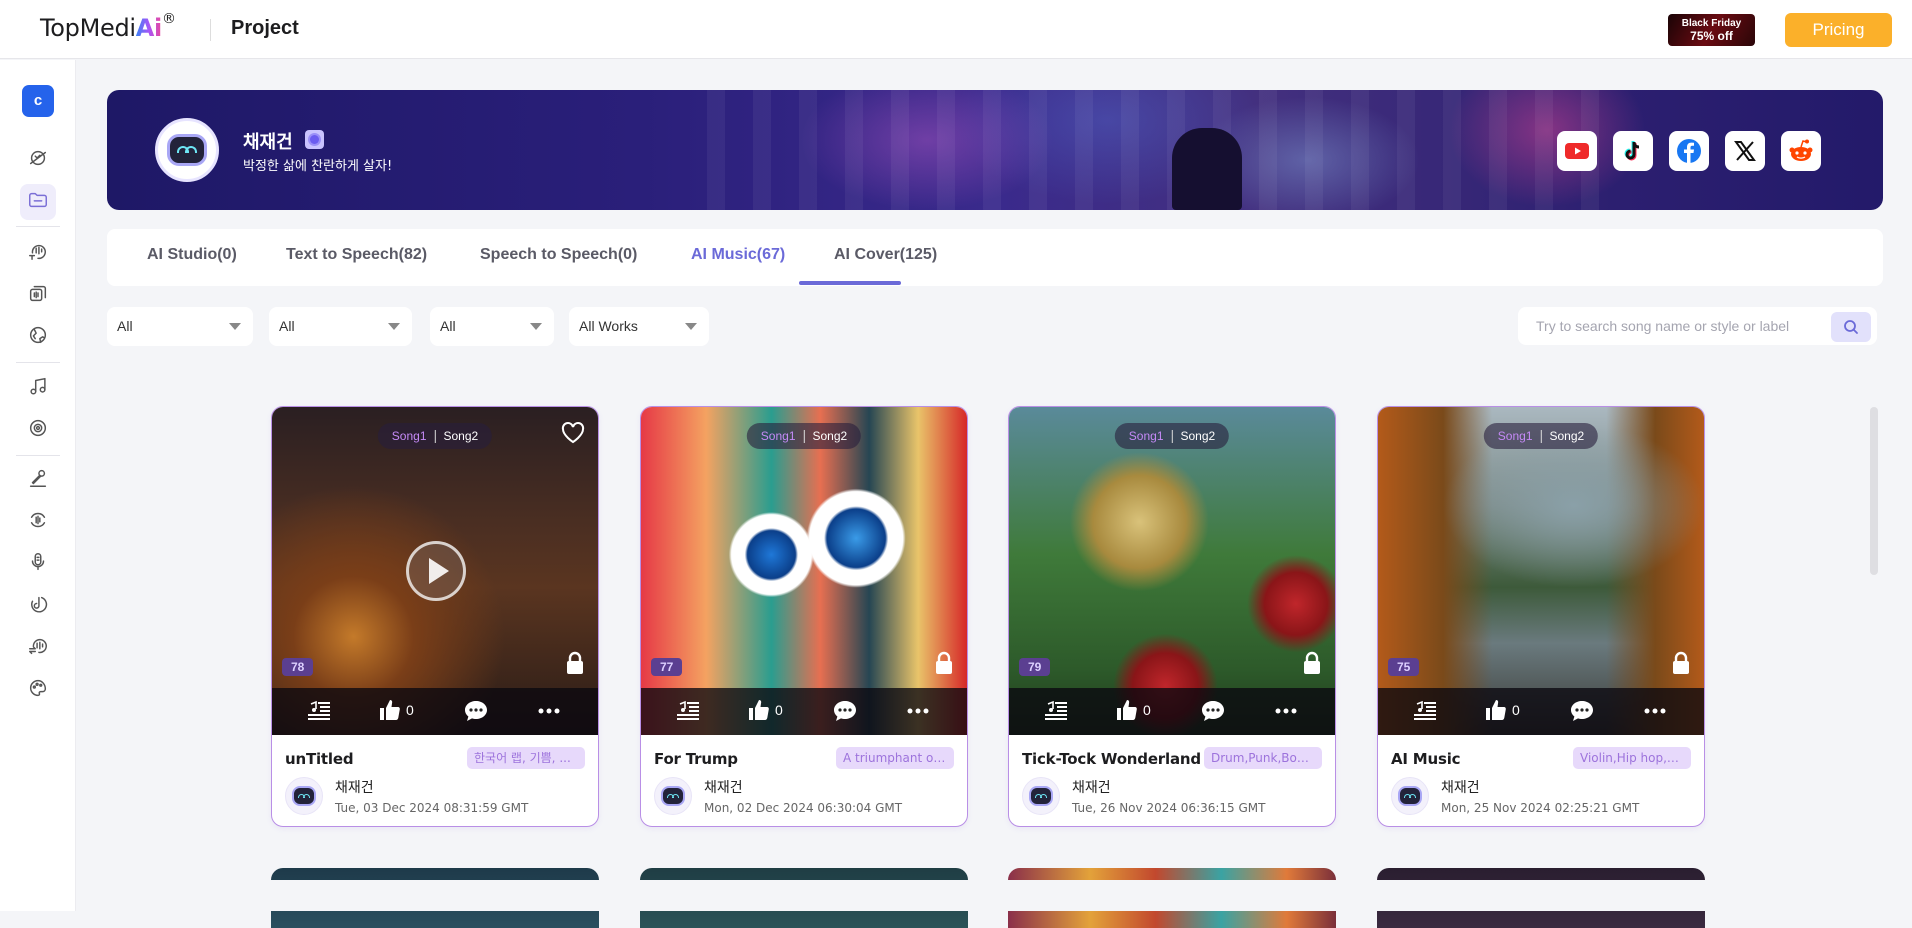 Image resolution: width=1912 pixels, height=928 pixels. I want to click on tab-speech-to-speech: Speech to Speech(0), so click(558, 255).